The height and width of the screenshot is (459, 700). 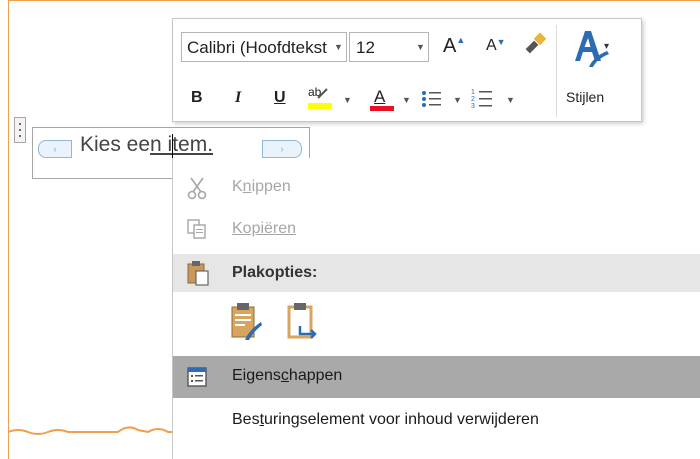 I want to click on numbering-icon: 1 2 3, so click(x=483, y=99).